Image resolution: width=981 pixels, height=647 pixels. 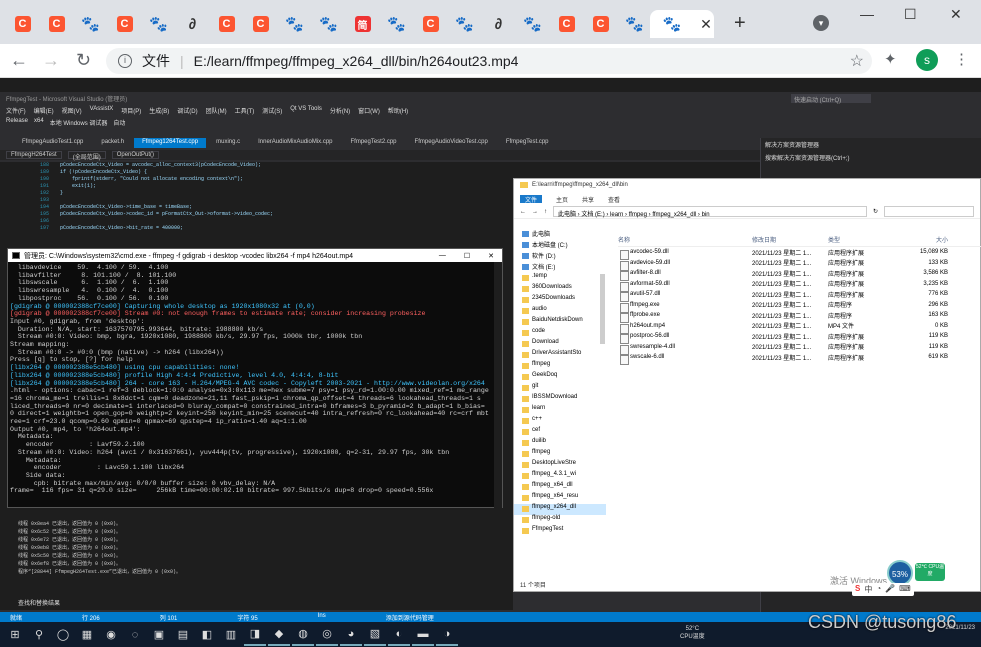 What do you see at coordinates (451, 143) in the screenshot?
I see `vs-doc-tab: FfmpegAudioVideoTest.cpp` at bounding box center [451, 143].